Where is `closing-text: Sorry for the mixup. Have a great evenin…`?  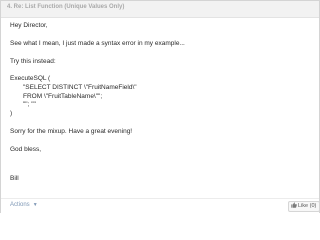 closing-text: Sorry for the mixup. Have a great evenin… is located at coordinates (71, 131).